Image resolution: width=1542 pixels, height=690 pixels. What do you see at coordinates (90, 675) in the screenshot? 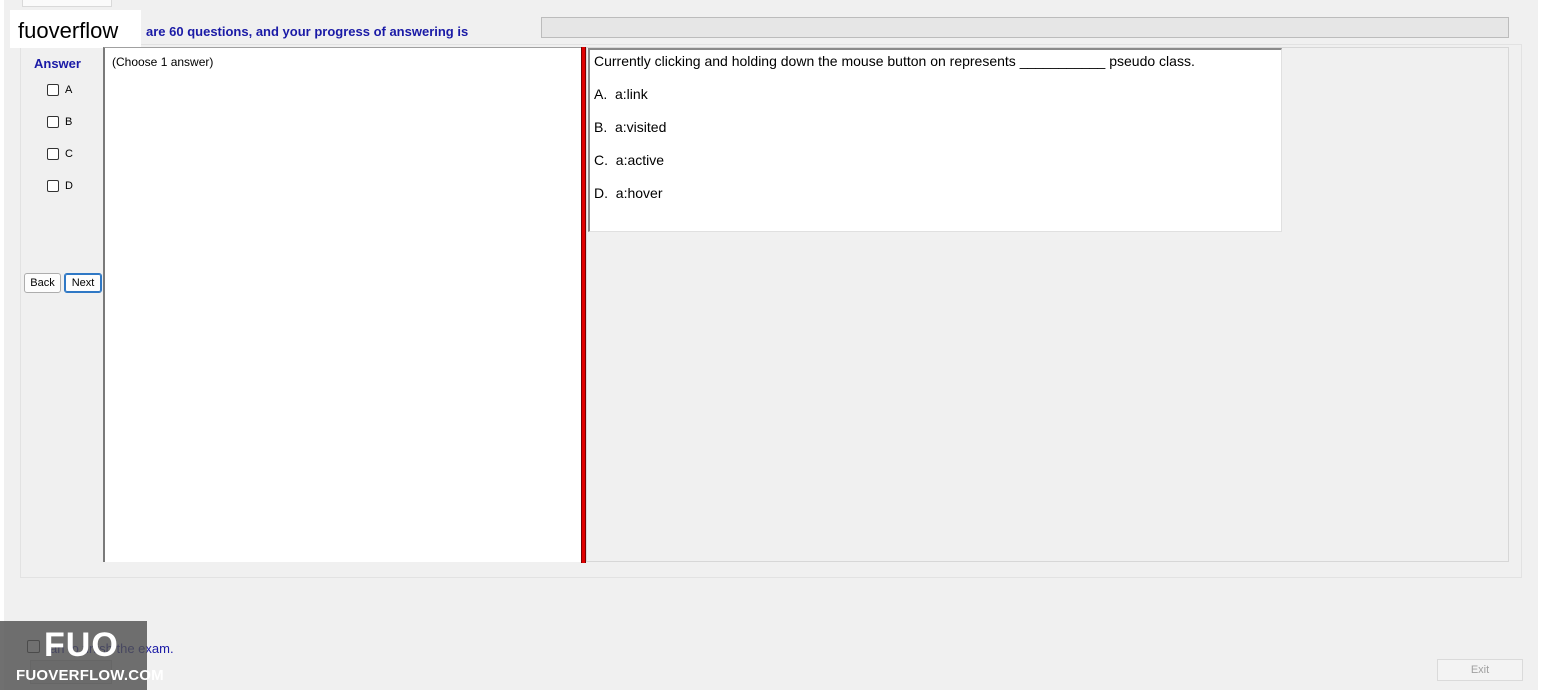
I see `watermark-domain: FUOVERFLOW.COM` at bounding box center [90, 675].